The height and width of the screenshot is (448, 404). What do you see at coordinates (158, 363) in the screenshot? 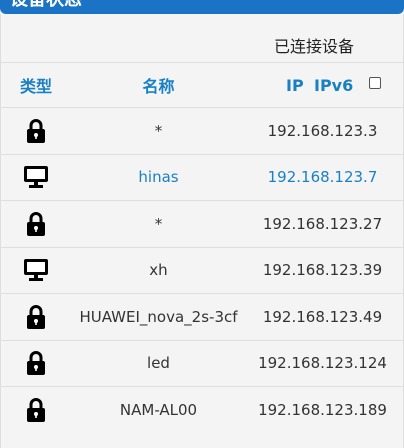
I see `device-name: led` at bounding box center [158, 363].